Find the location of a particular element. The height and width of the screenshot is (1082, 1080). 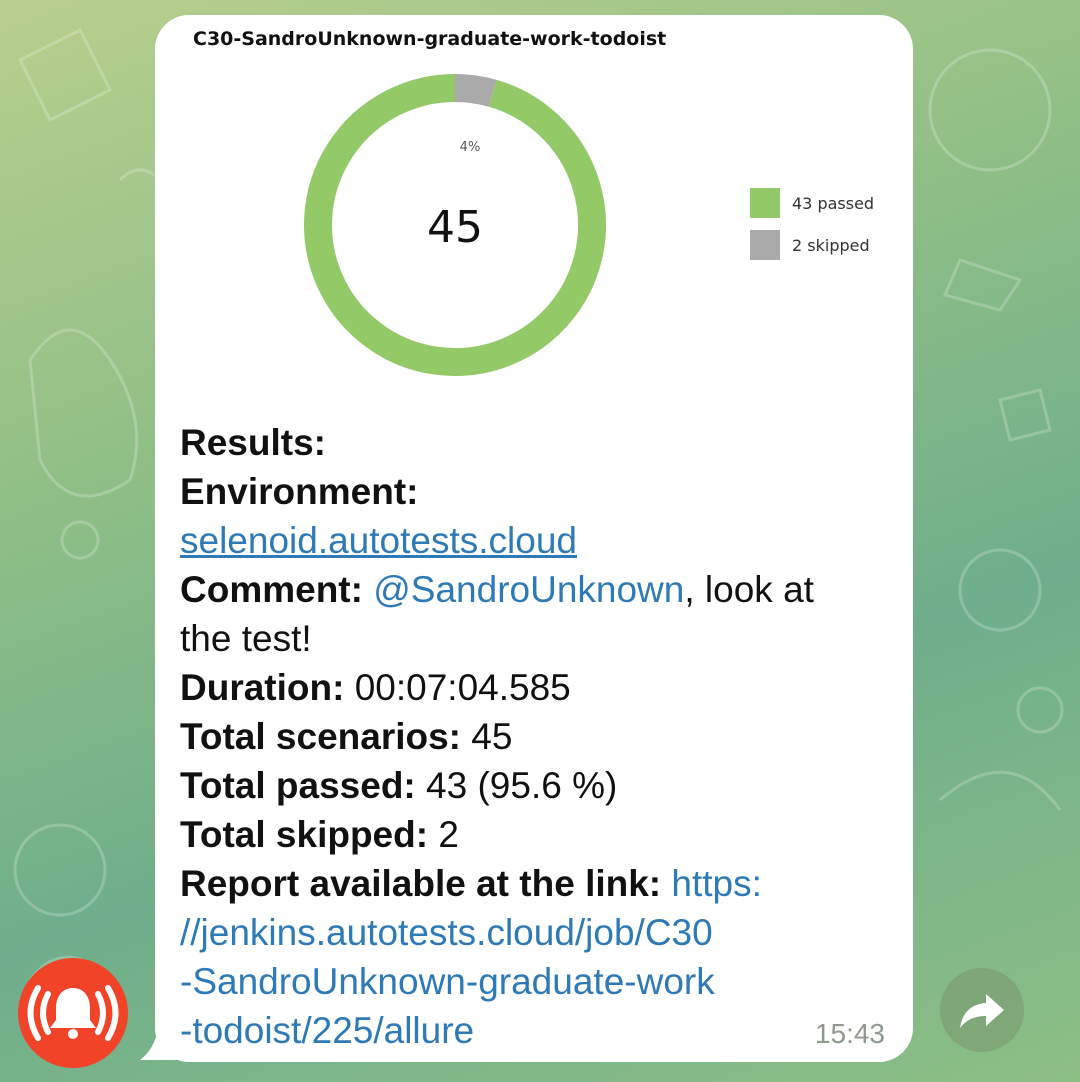

alarm-button is located at coordinates (73, 1013).